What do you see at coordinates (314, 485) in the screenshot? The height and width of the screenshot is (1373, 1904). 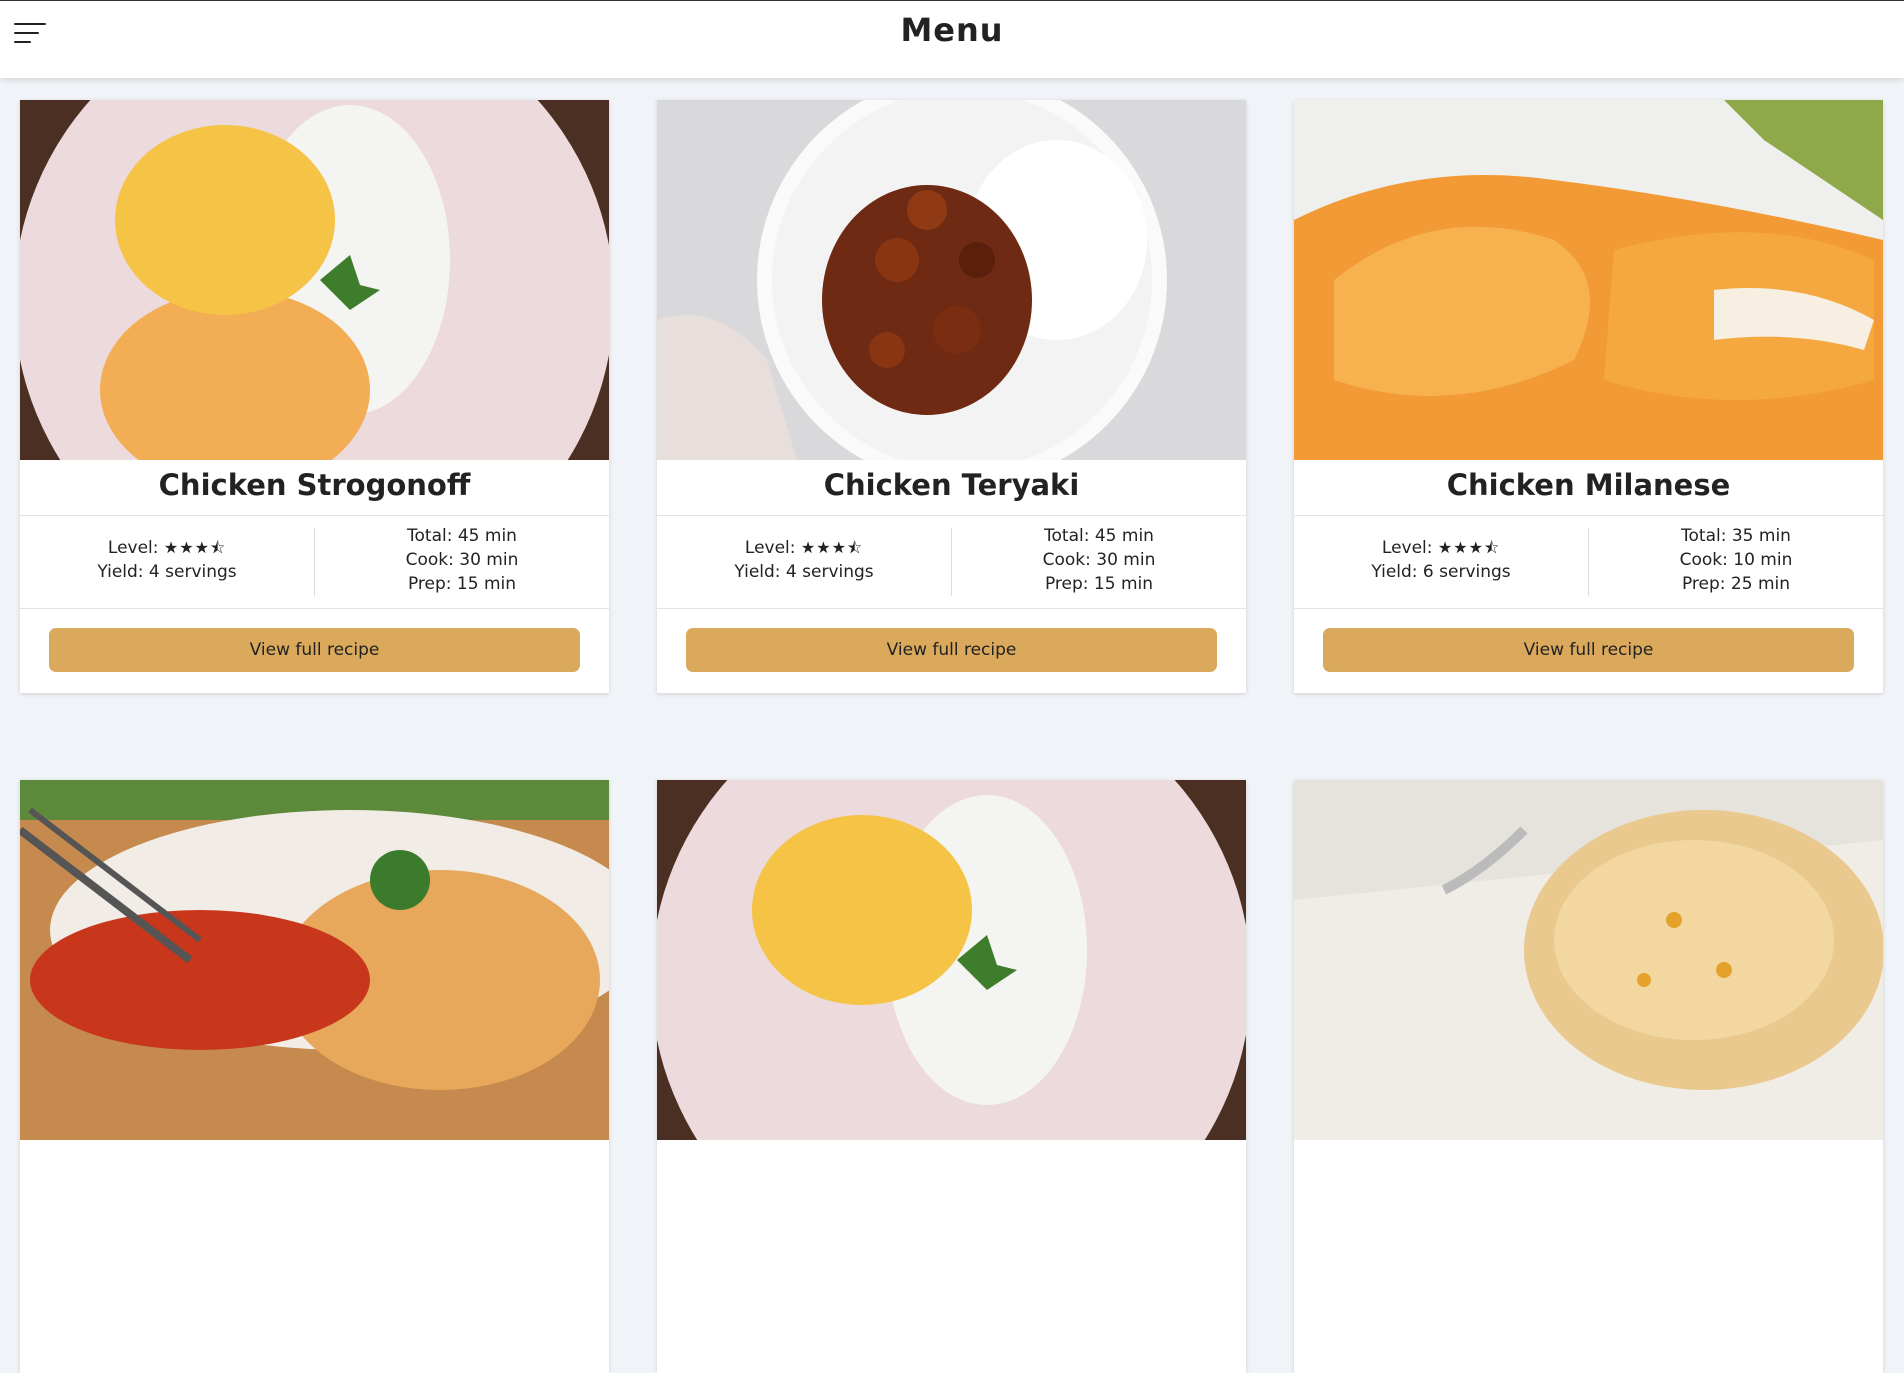 I see `recipe-title: Chicken Strogonoff` at bounding box center [314, 485].